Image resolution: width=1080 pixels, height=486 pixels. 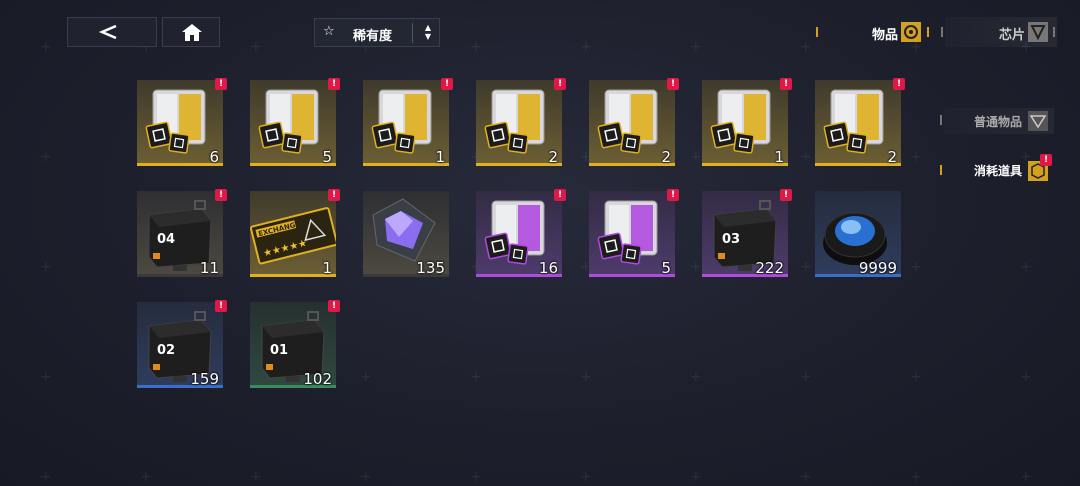 I want to click on items-icon, so click(x=911, y=32).